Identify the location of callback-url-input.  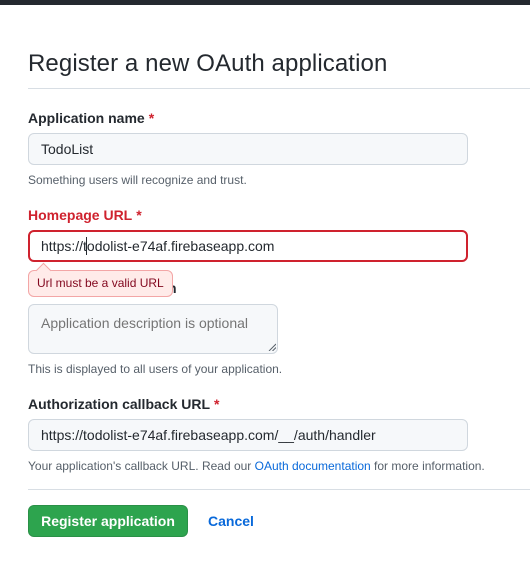
(248, 435).